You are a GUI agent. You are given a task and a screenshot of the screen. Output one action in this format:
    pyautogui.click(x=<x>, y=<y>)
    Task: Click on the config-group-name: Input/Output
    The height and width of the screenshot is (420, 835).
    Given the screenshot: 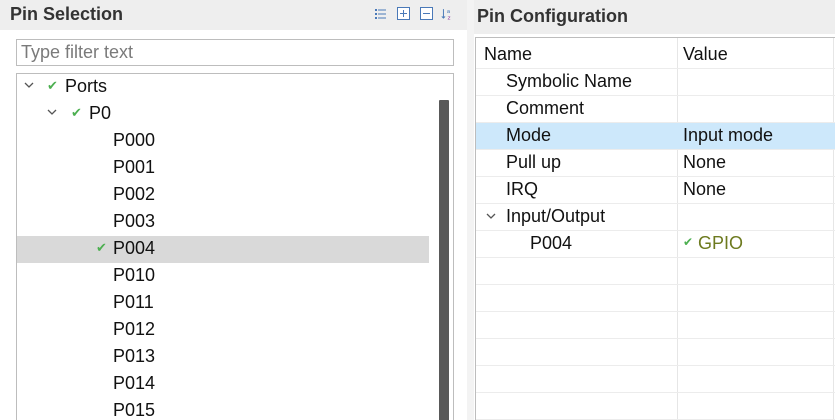 What is the action you would take?
    pyautogui.click(x=556, y=216)
    